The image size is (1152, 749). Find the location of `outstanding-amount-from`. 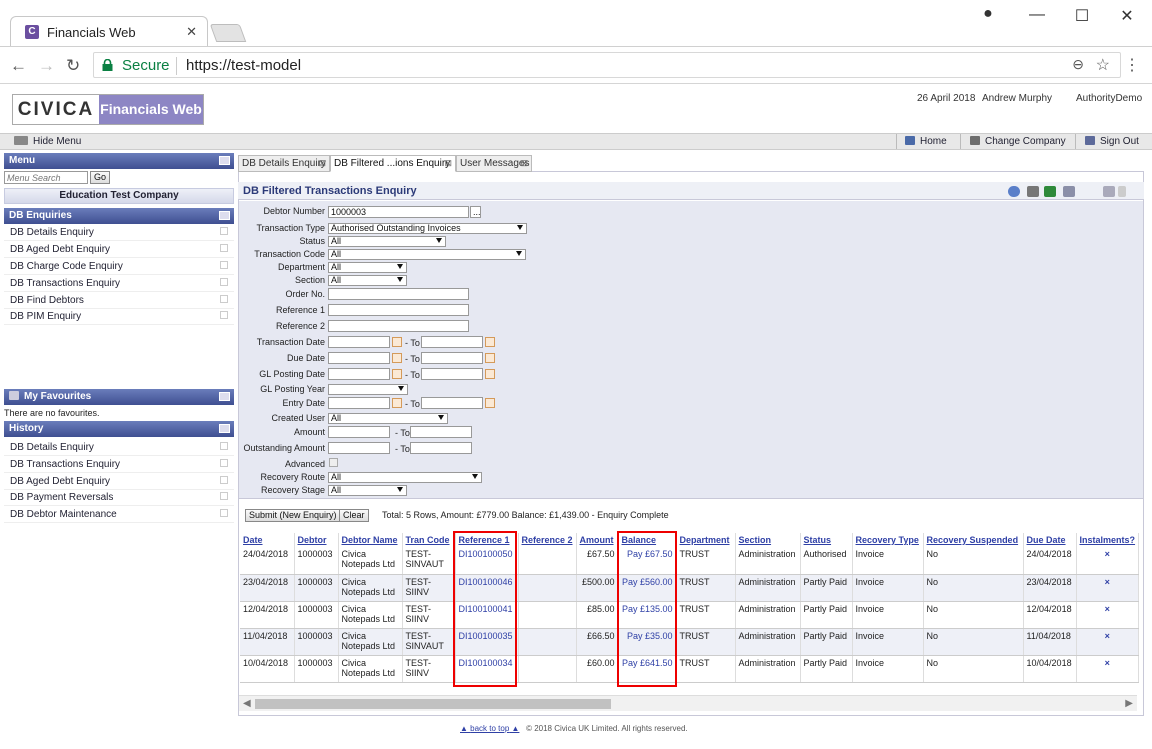

outstanding-amount-from is located at coordinates (359, 448).